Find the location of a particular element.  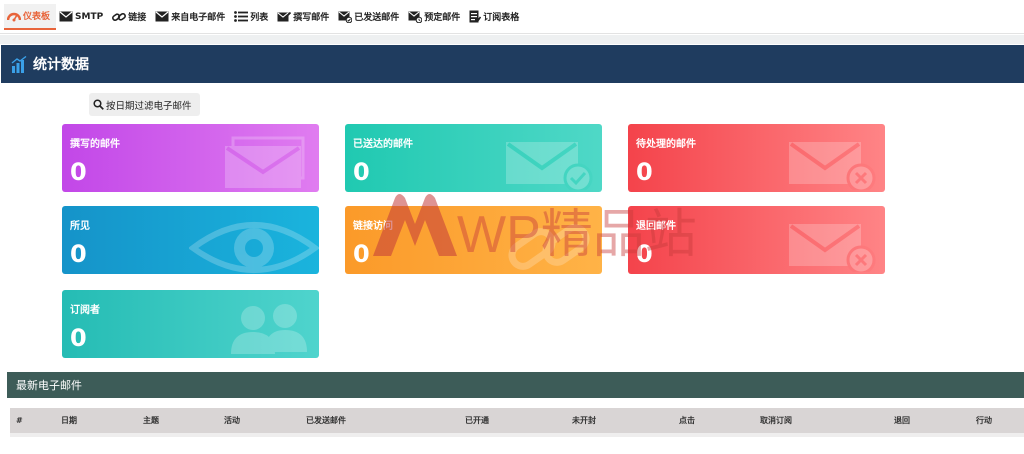

card-title: 已送达的邮件 is located at coordinates (383, 144).